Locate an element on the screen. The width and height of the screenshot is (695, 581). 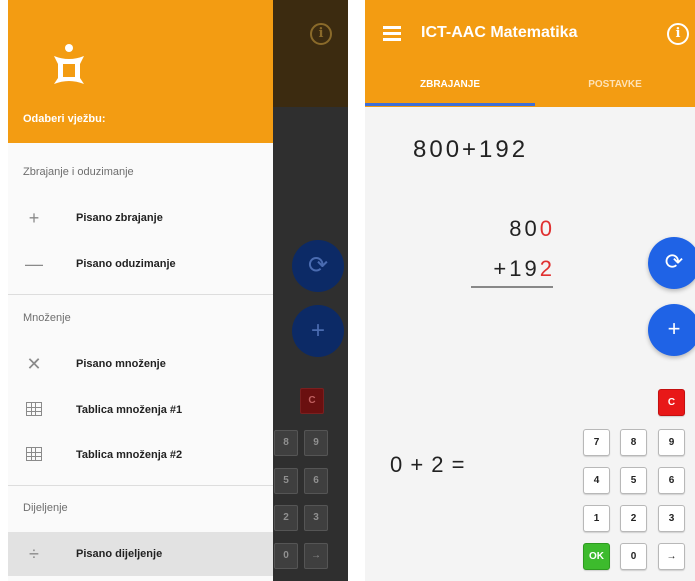
add-button: + is located at coordinates (671, 330).